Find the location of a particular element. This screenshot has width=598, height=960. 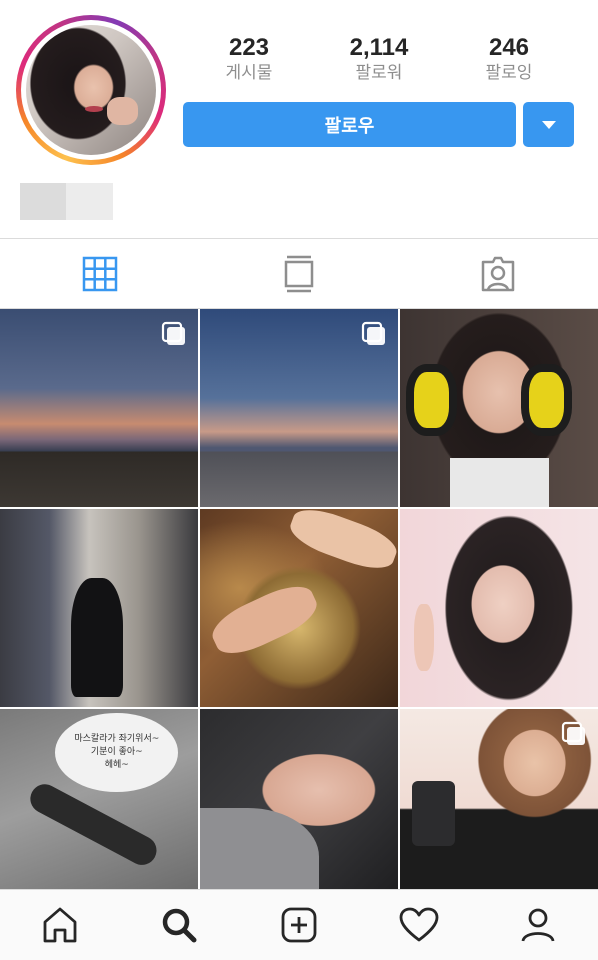

stat-posts-label: 게시물 is located at coordinates (249, 73).